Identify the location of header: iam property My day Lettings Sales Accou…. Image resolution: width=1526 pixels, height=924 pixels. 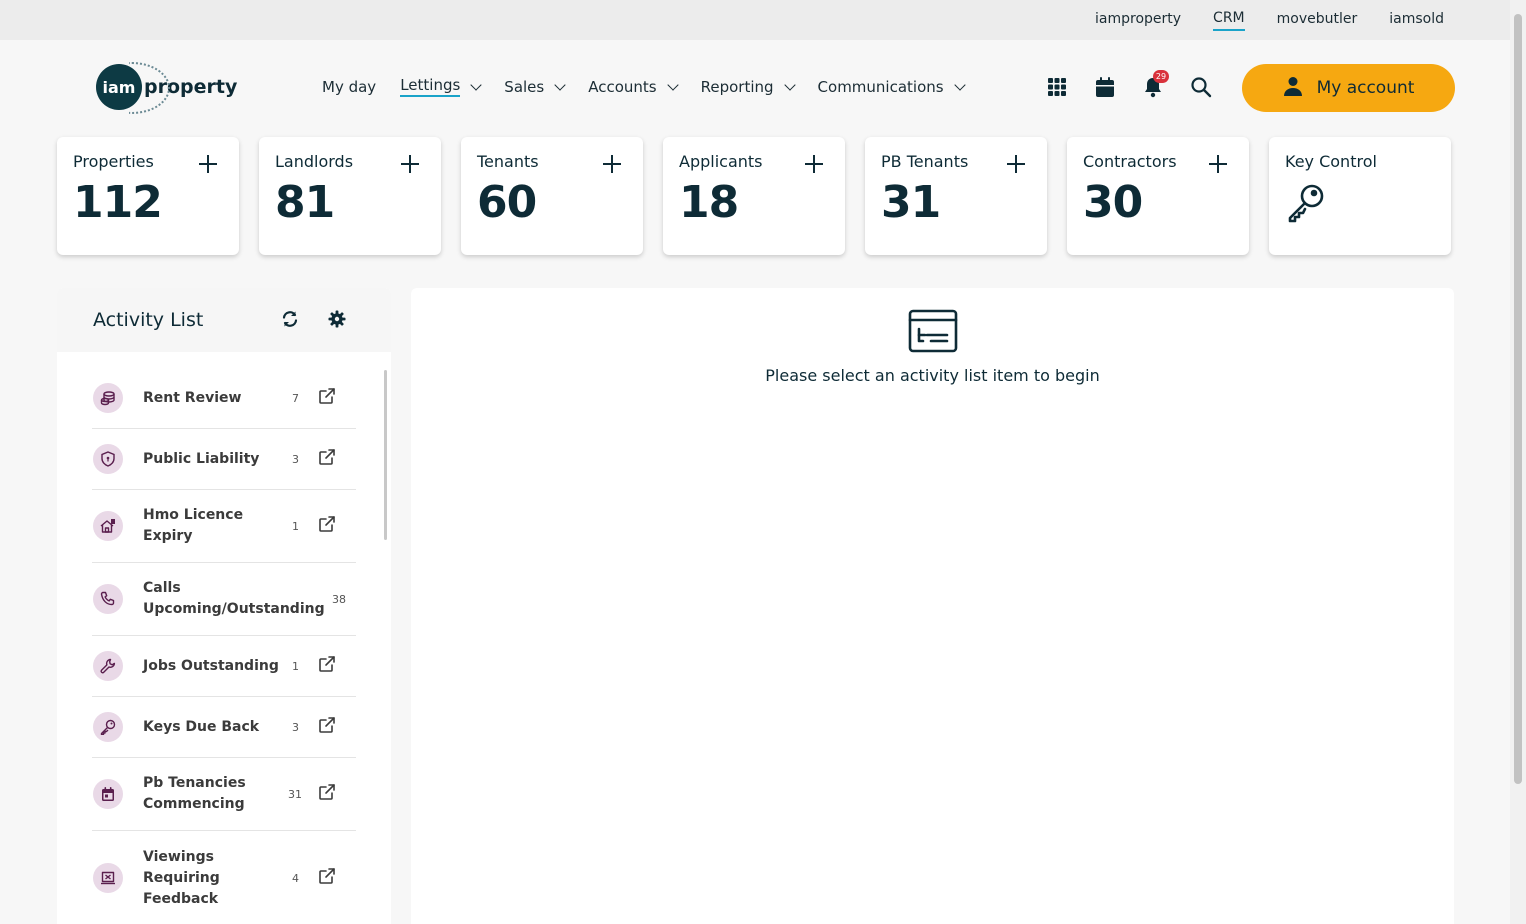
(755, 87).